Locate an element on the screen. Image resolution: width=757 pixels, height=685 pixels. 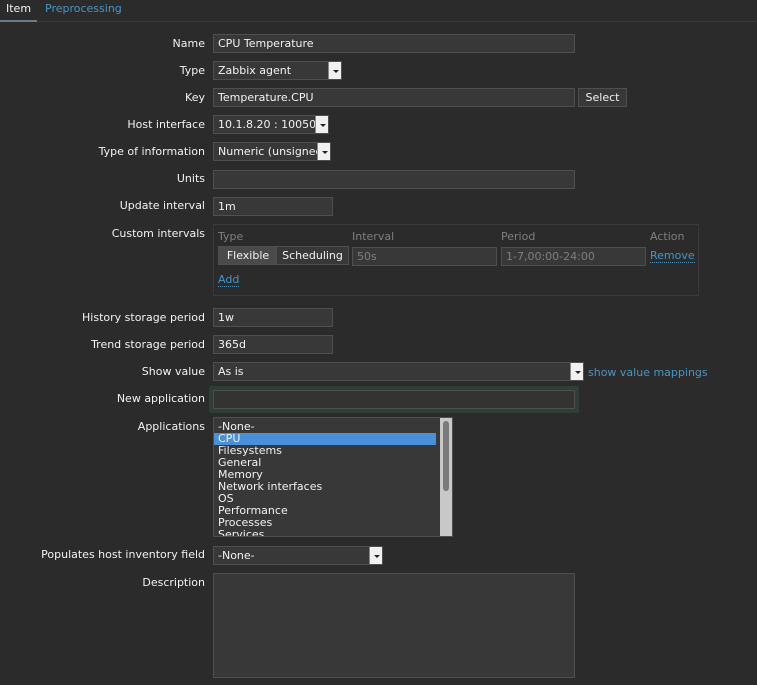
scheduling-toggle: Scheduling is located at coordinates (312, 255).